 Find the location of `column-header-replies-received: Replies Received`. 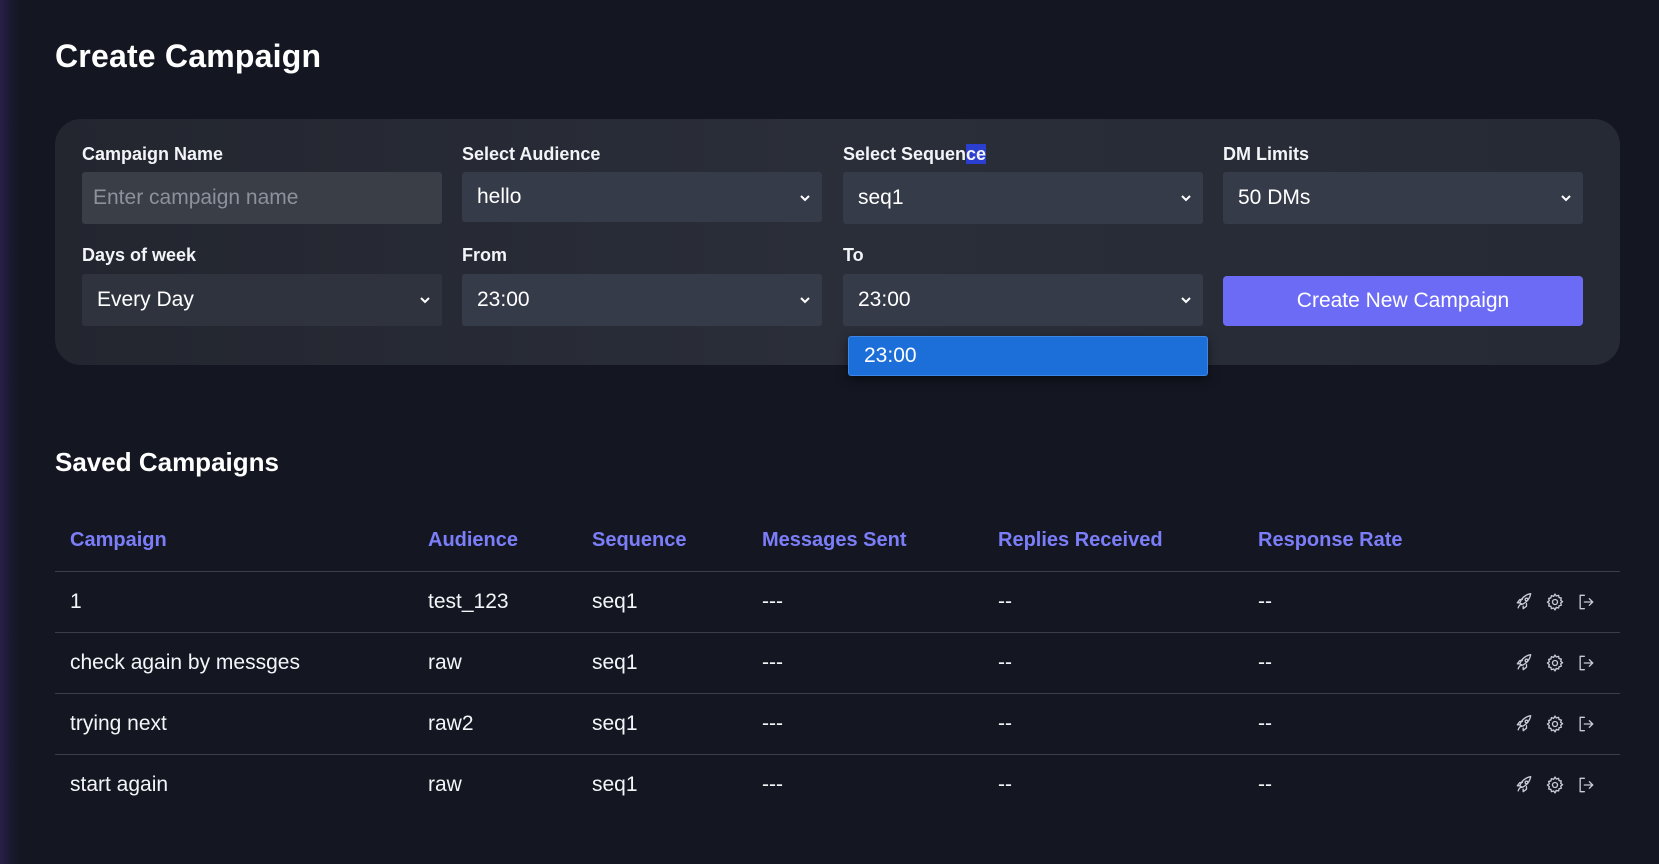

column-header-replies-received: Replies Received is located at coordinates (1113, 541).